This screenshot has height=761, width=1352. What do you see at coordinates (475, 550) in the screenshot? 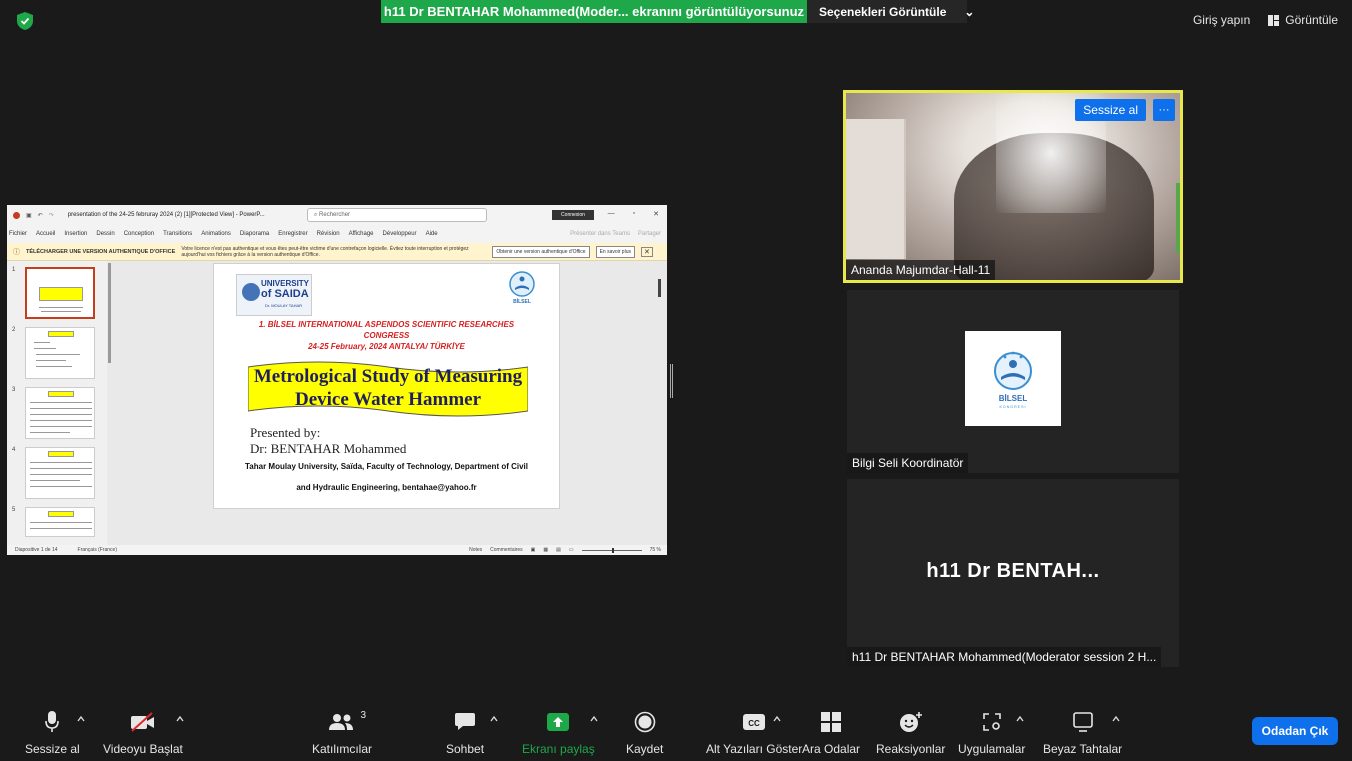
I see `notes-button: Notes` at bounding box center [475, 550].